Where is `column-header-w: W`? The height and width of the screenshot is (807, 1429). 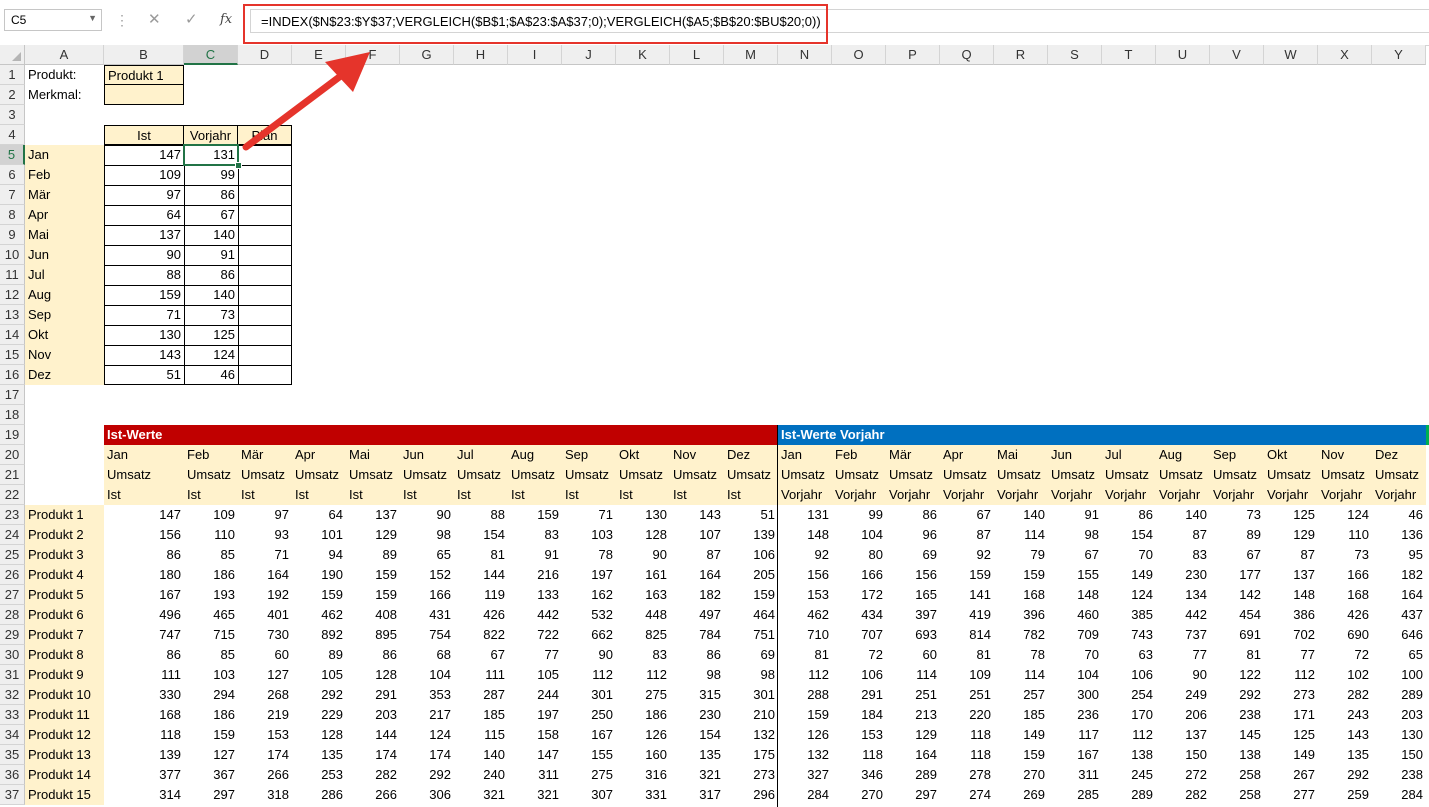
column-header-w: W is located at coordinates (1291, 55).